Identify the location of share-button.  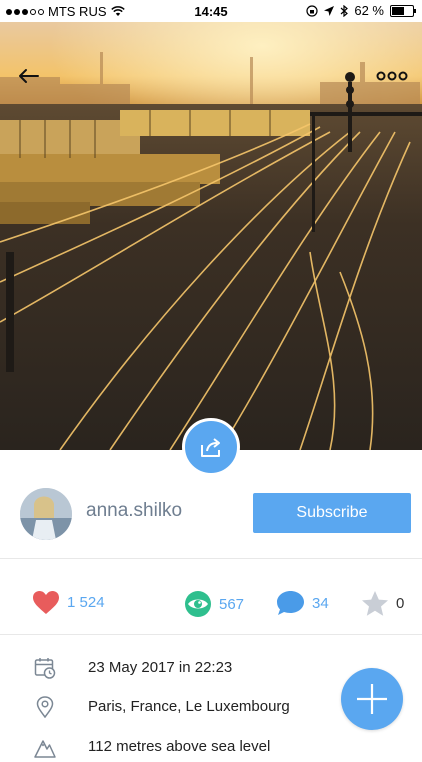
(211, 447).